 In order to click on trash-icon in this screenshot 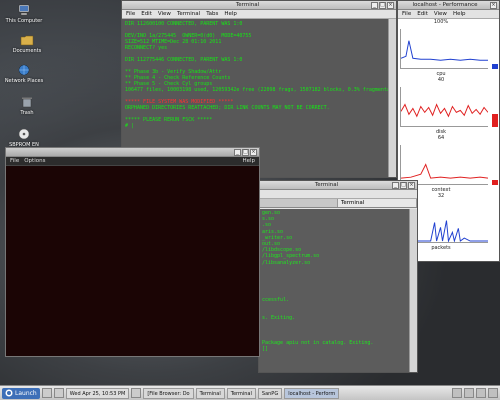, I will do `click(27, 102)`.